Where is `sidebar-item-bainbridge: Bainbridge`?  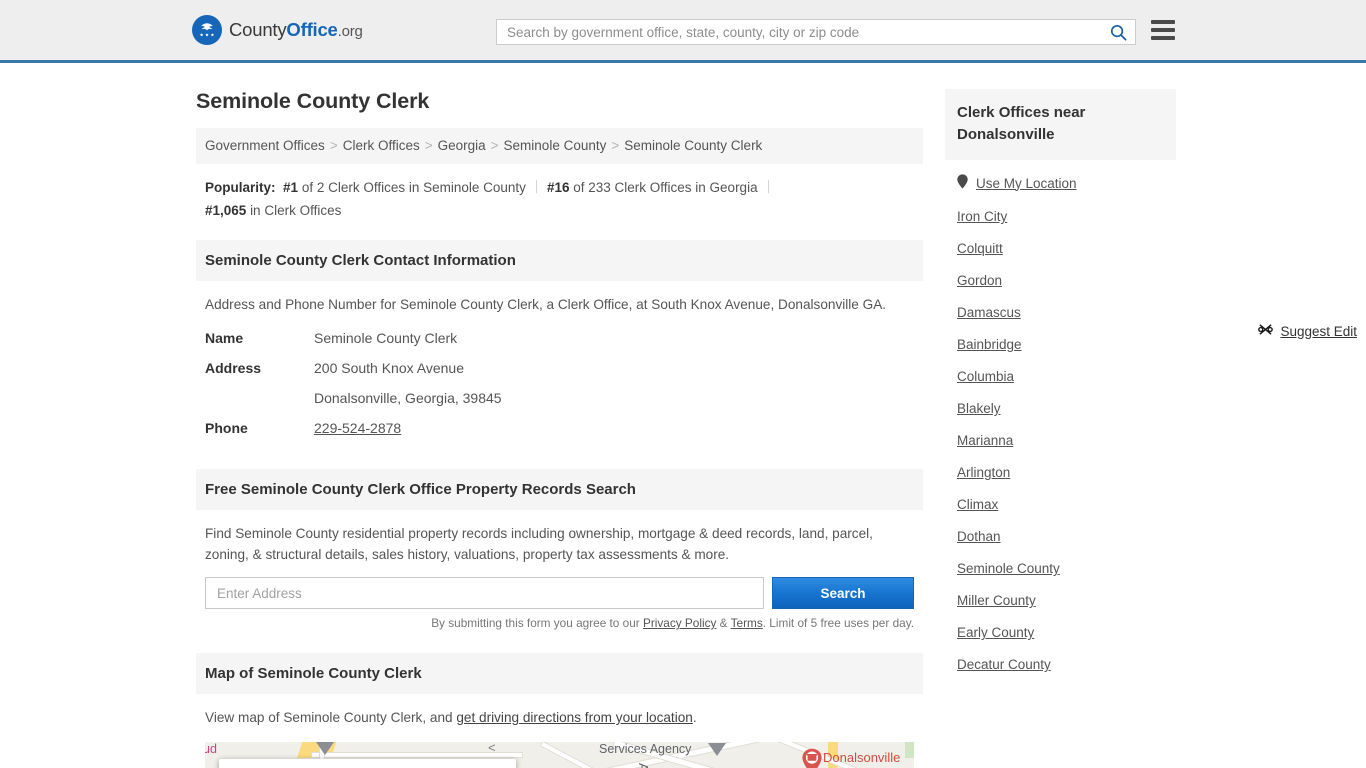 sidebar-item-bainbridge: Bainbridge is located at coordinates (1060, 344).